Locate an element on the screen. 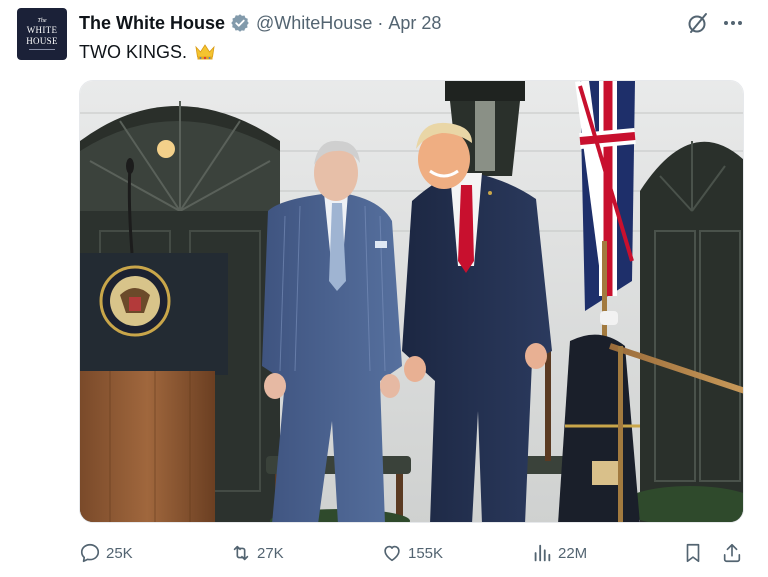 Image resolution: width=768 pixels, height=577 pixels. post-text-row: TWO KINGS. is located at coordinates (147, 52).